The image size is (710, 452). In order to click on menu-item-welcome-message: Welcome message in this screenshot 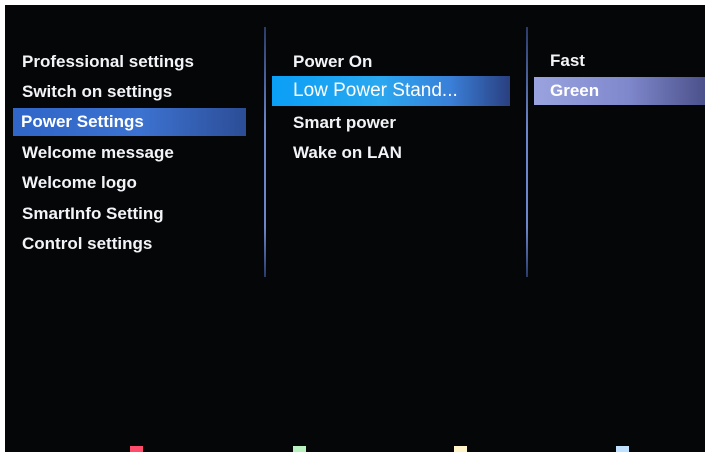, I will do `click(98, 153)`.